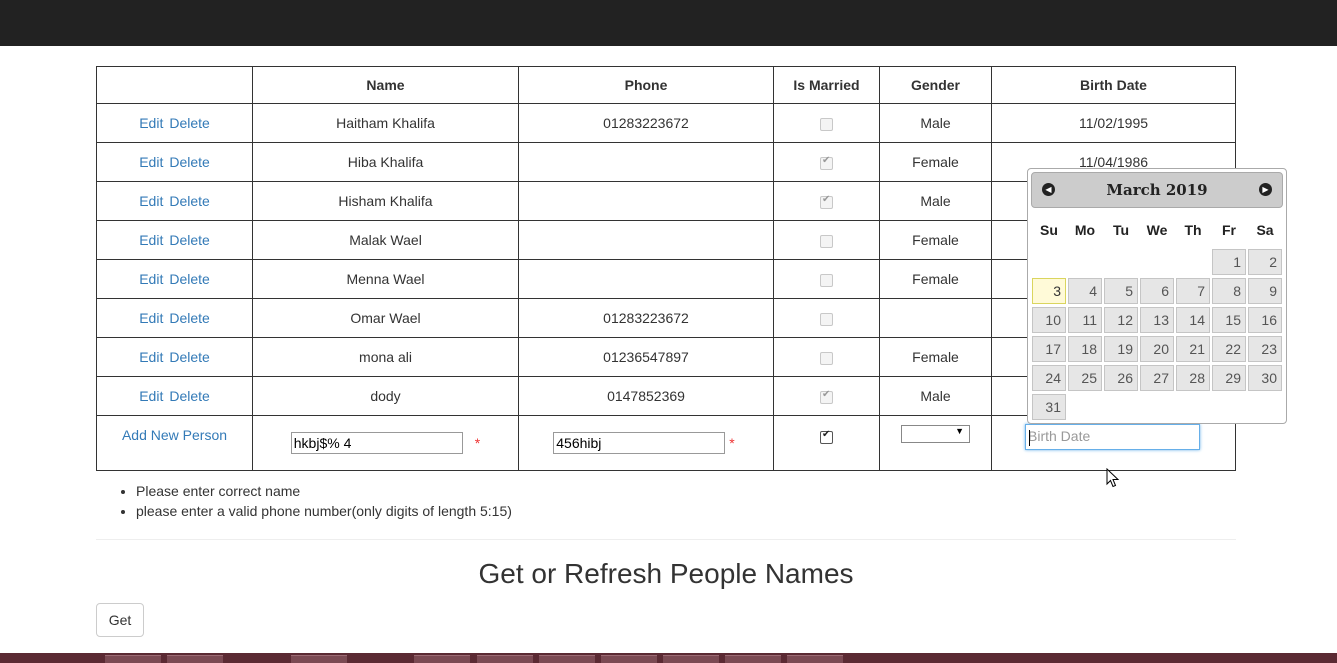  I want to click on day-cell: 1, so click(1229, 262).